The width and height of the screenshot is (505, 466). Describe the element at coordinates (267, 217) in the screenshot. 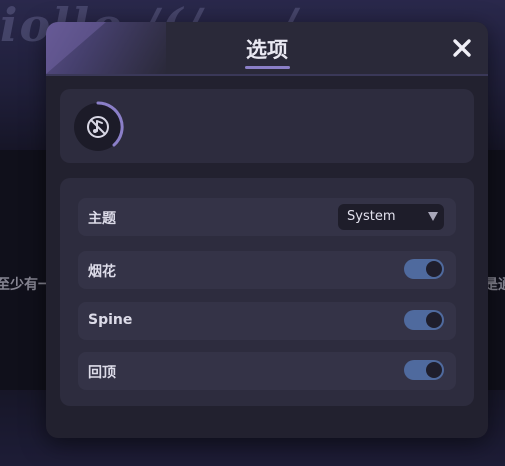

I see `setting-row-theme: 主题 System` at that location.